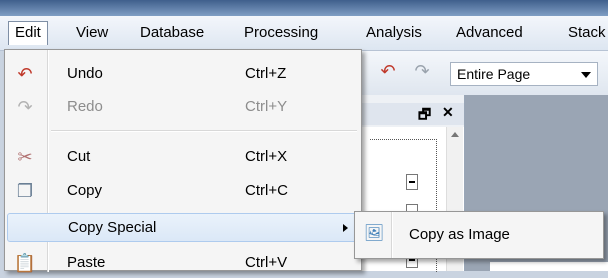 This screenshot has height=278, width=608. I want to click on menu-advanced: Advanced, so click(489, 33).